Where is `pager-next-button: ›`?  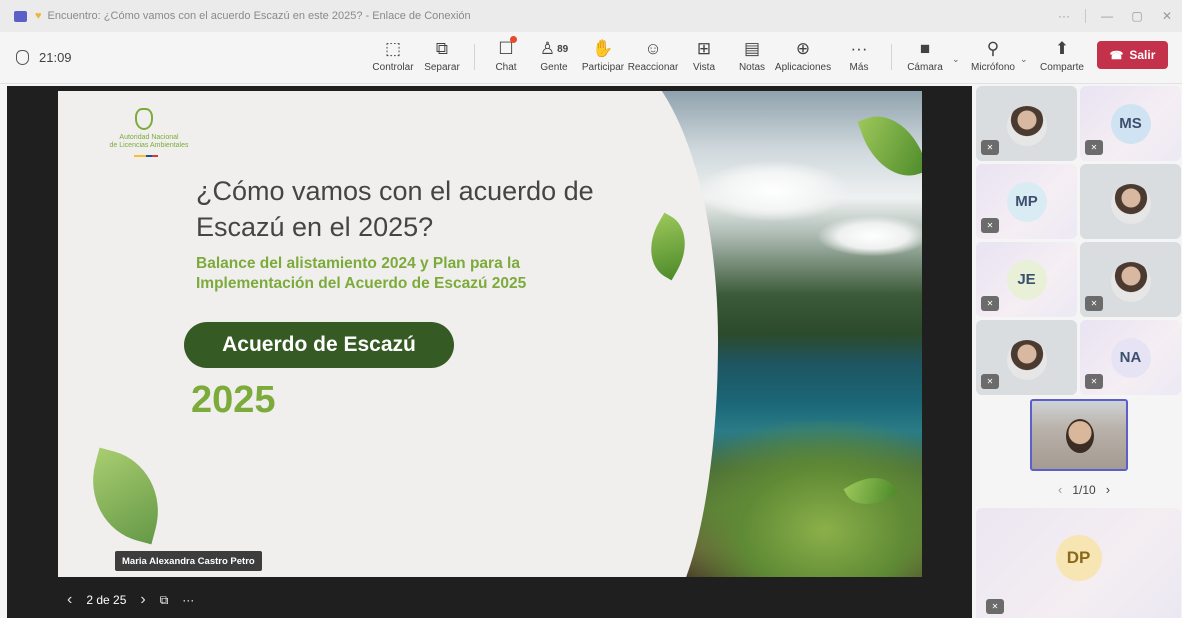
pager-next-button: › is located at coordinates (1108, 489).